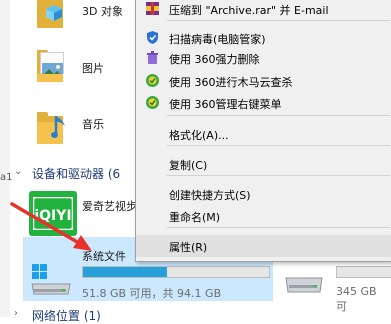 This screenshot has height=324, width=391. What do you see at coordinates (152, 293) in the screenshot?
I see `drive-capacity-system: 51.8 GB 可用，共 94.1 GB` at bounding box center [152, 293].